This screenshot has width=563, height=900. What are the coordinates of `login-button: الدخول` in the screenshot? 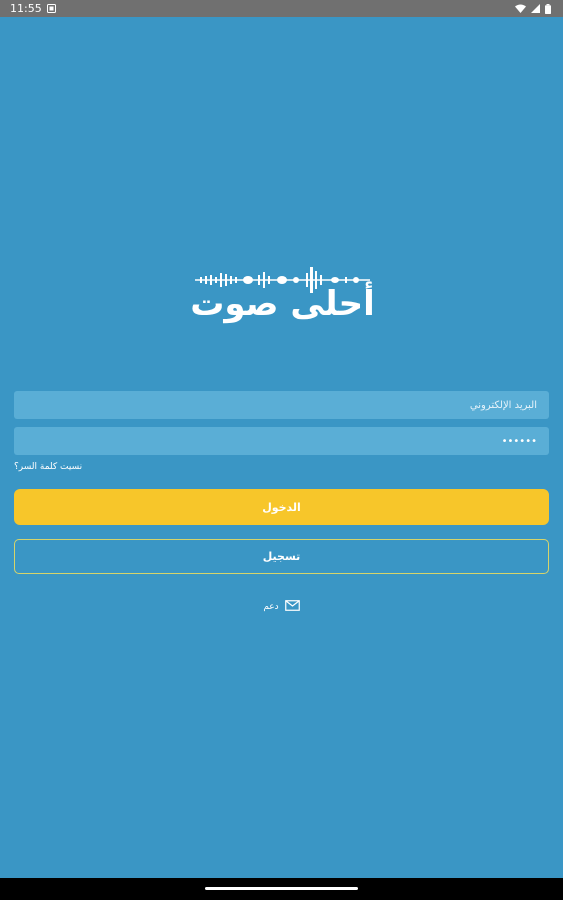 It's located at (281, 507).